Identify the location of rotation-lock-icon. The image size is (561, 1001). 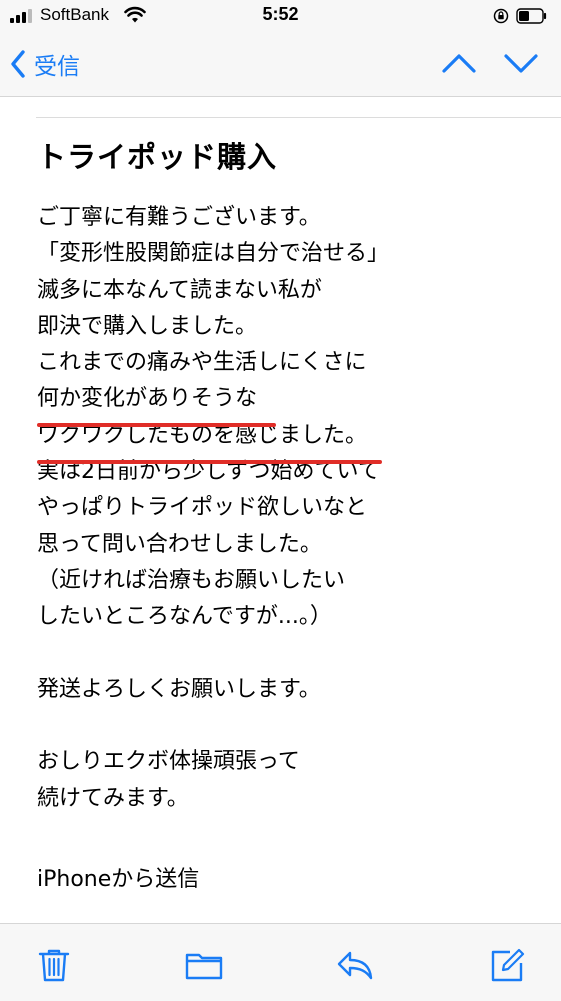
(501, 16).